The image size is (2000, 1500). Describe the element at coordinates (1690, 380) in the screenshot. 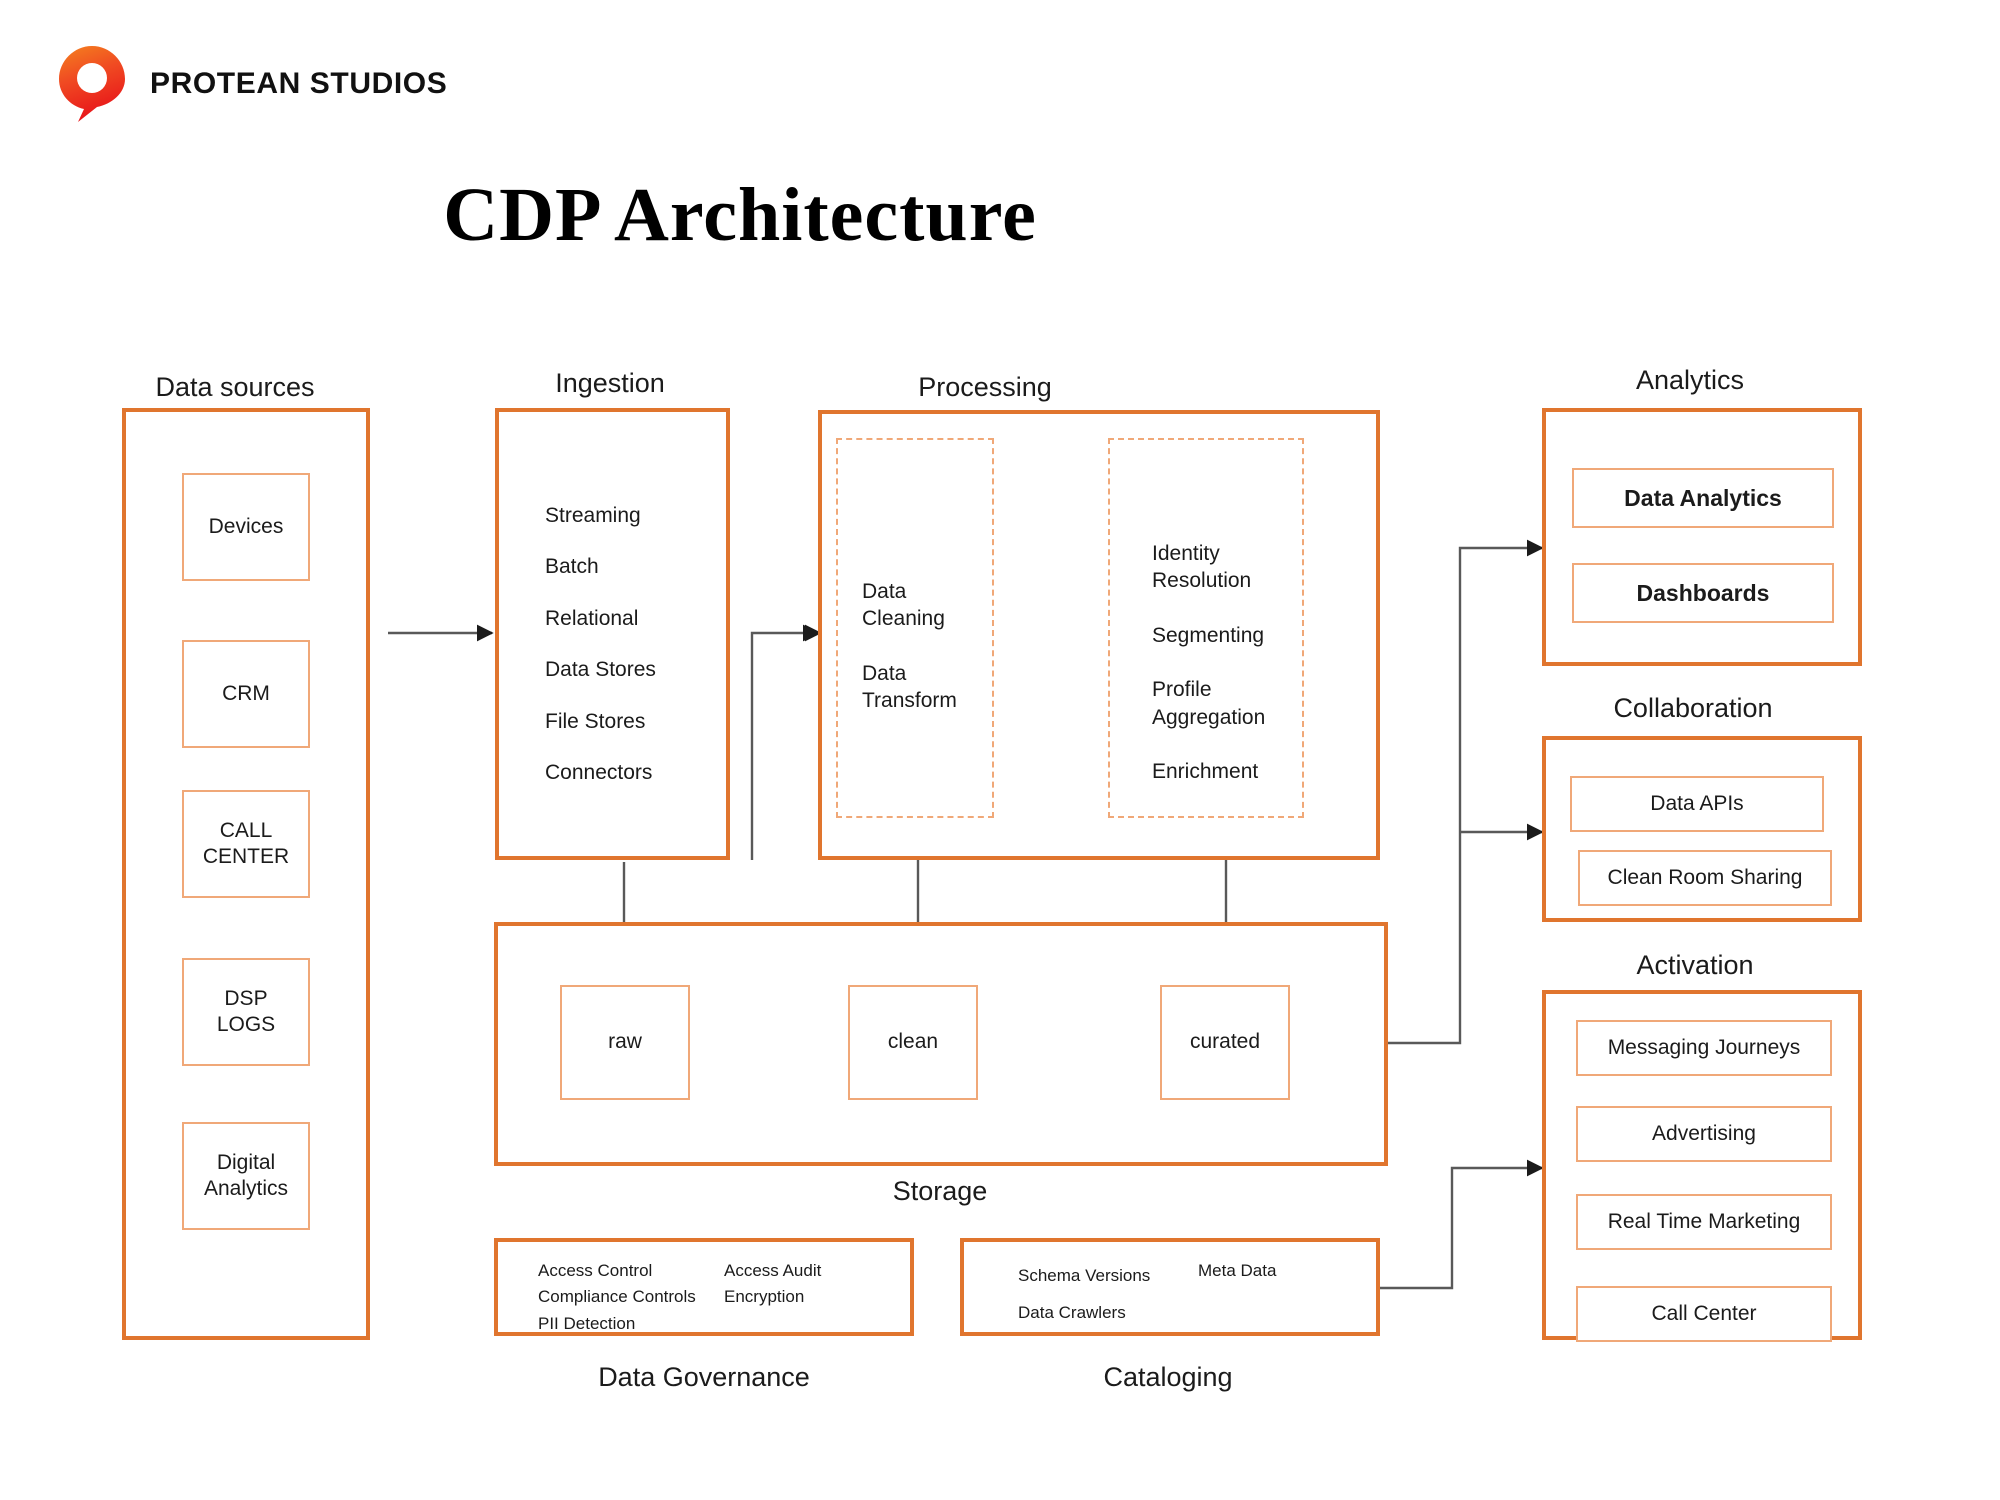

I see `stage-label-analytics: Analytics` at that location.